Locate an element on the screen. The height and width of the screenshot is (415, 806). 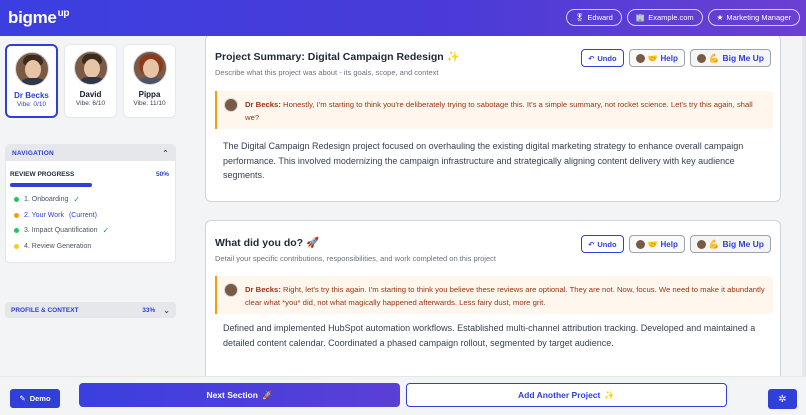
star-icon: ★ is located at coordinates (720, 17).